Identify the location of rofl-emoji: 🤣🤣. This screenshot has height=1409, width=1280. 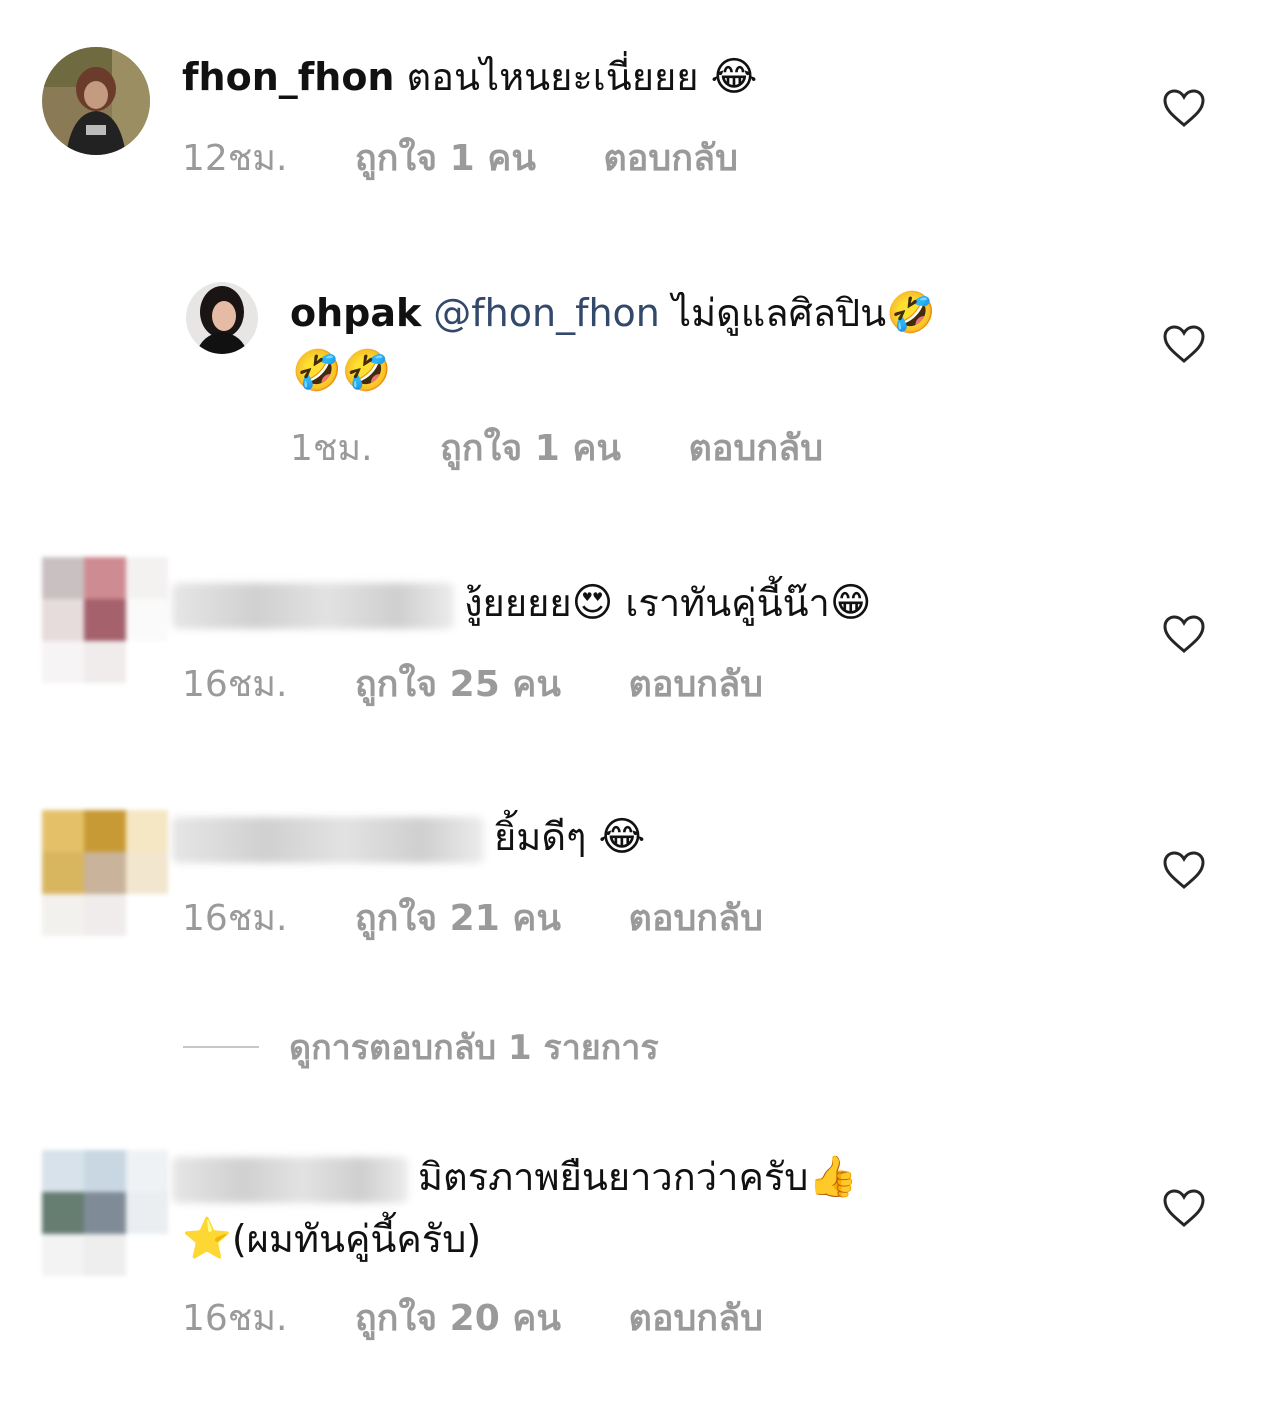
(342, 371).